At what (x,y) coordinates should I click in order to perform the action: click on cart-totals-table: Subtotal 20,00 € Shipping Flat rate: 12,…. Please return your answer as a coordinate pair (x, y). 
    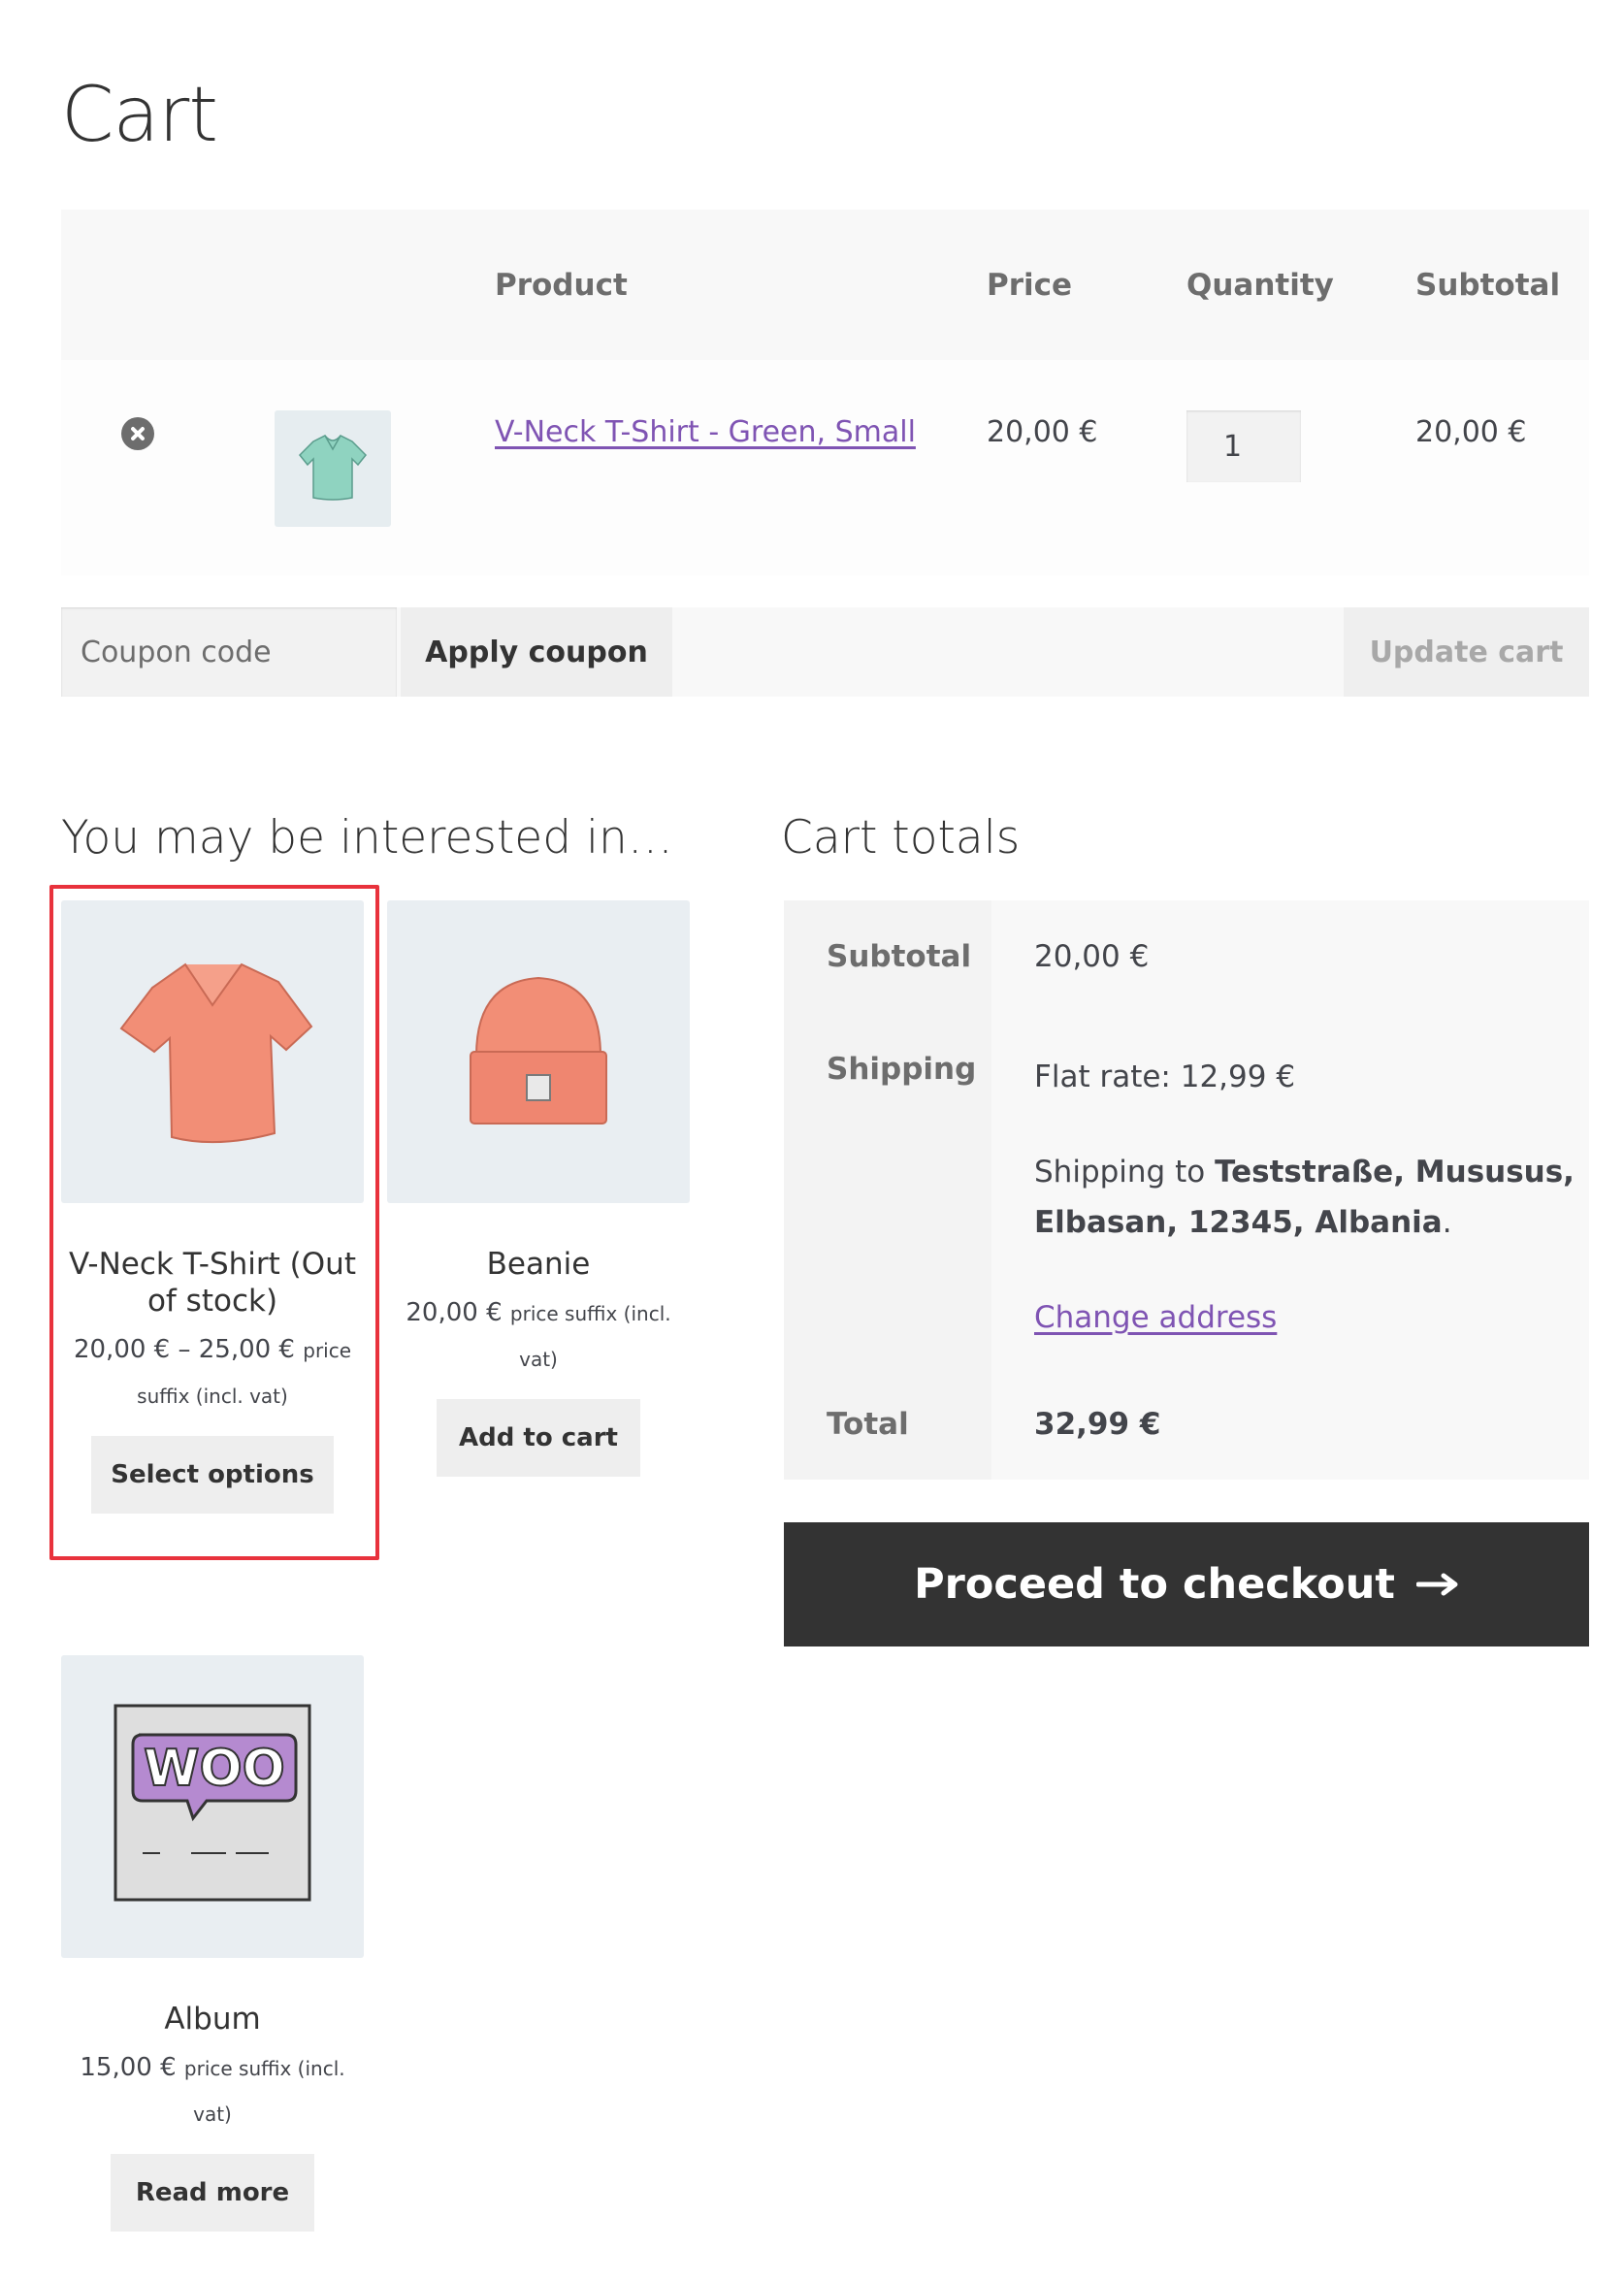
    Looking at the image, I should click on (1186, 1190).